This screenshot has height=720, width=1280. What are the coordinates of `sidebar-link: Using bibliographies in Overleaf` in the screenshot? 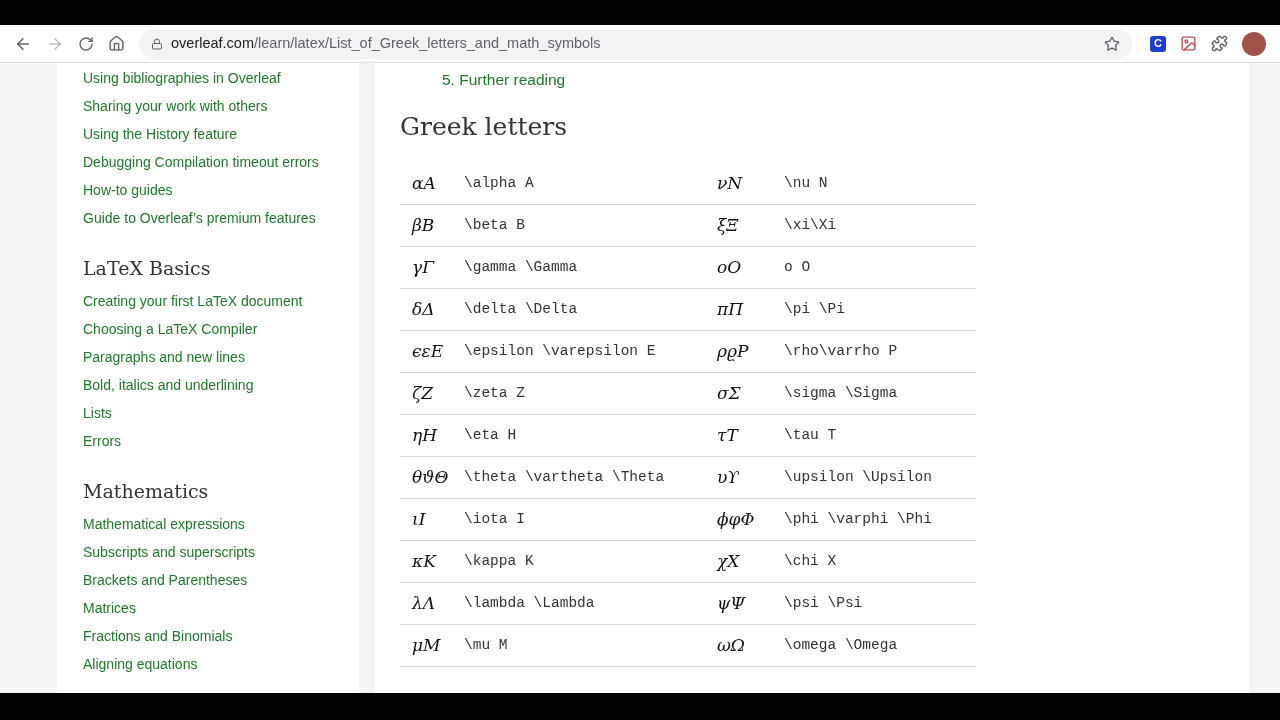 It's located at (182, 78).